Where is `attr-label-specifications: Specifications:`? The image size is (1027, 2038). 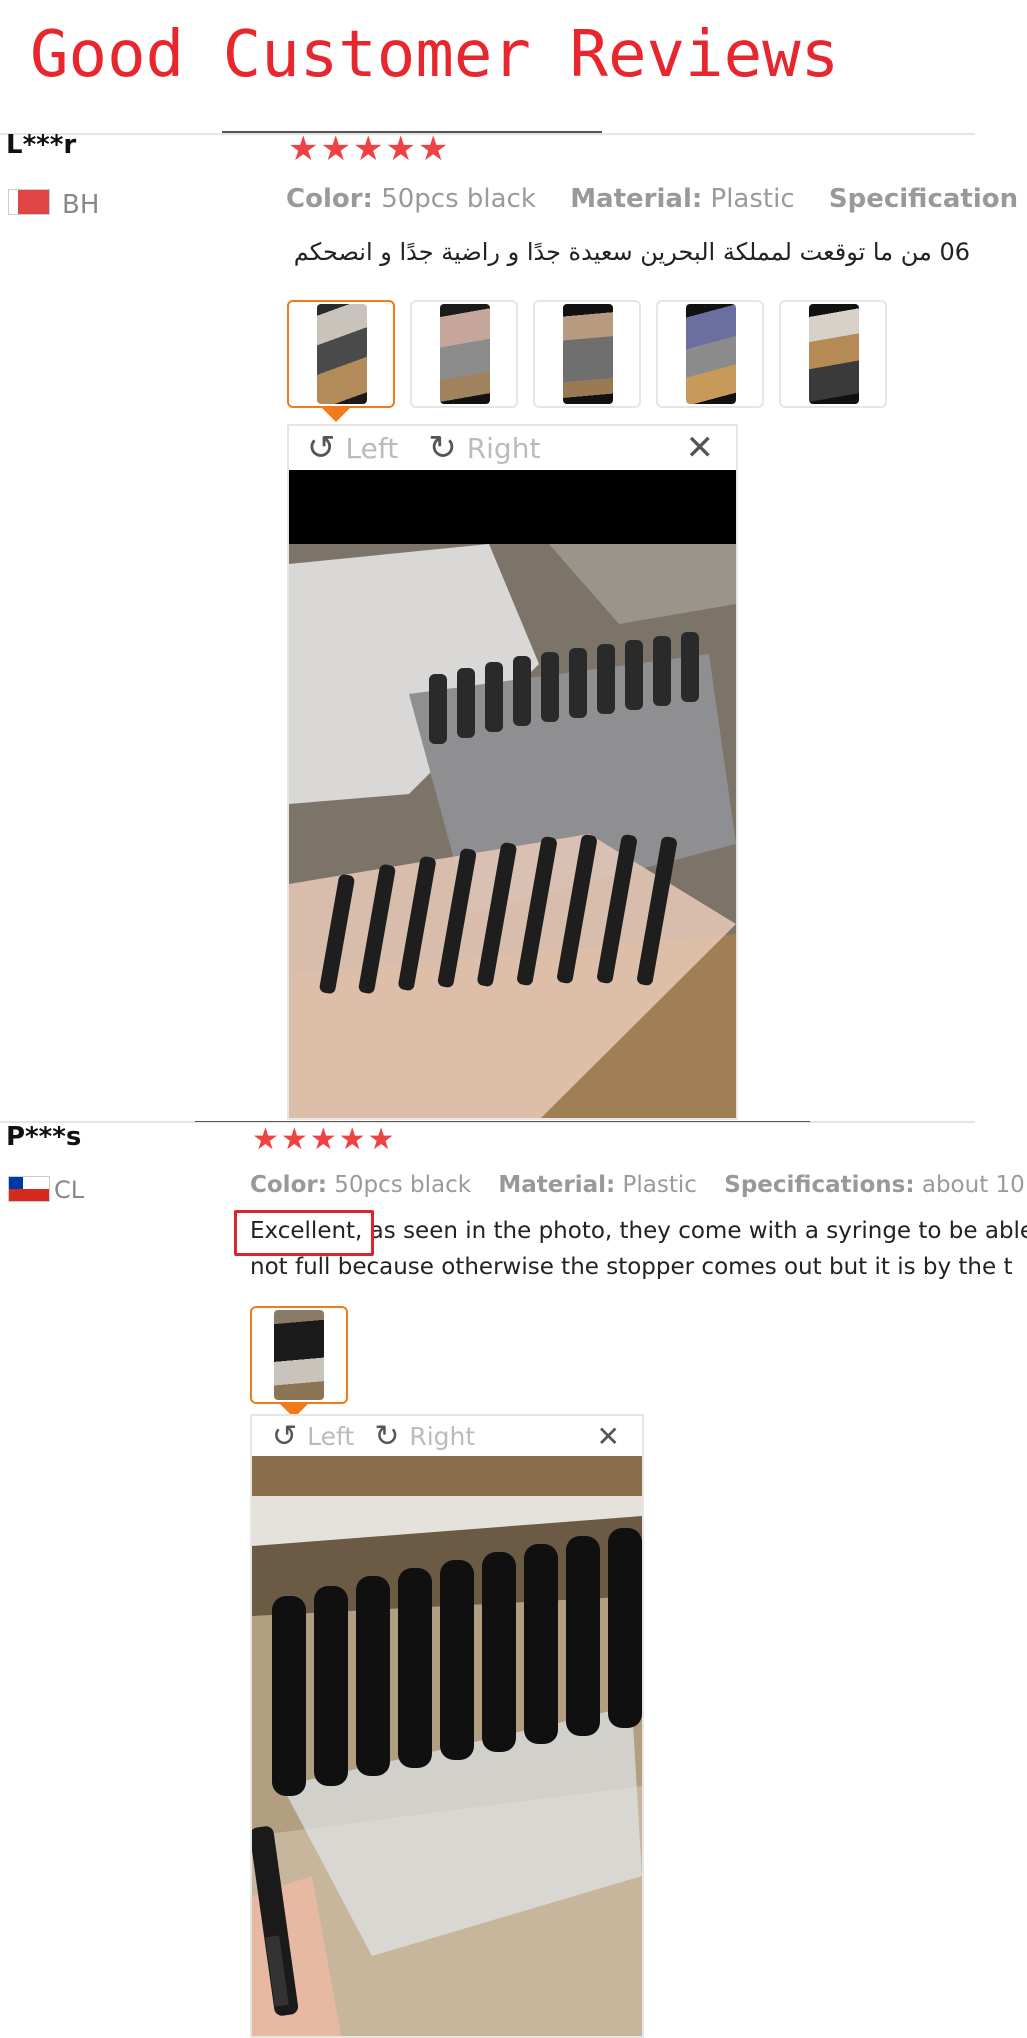 attr-label-specifications: Specifications: is located at coordinates (819, 1185).